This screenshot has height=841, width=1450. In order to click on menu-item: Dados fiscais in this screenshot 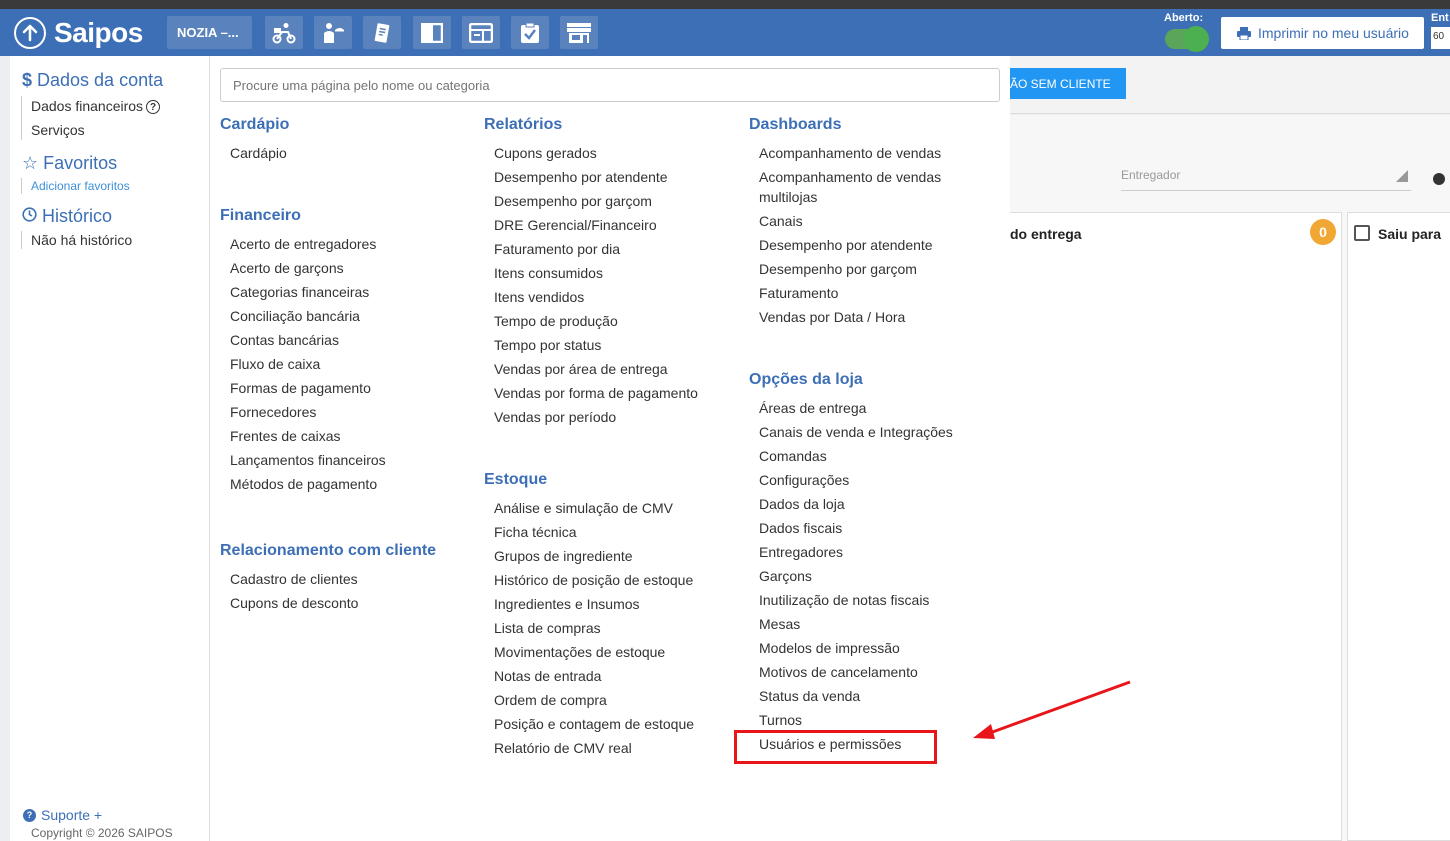, I will do `click(800, 528)`.